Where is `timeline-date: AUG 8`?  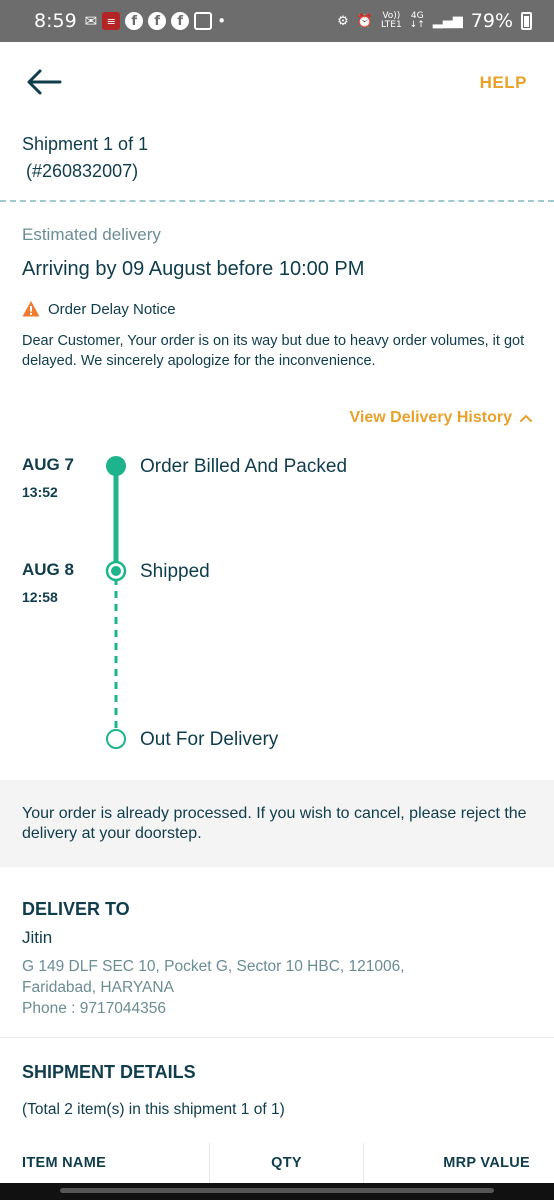 timeline-date: AUG 8 is located at coordinates (48, 569).